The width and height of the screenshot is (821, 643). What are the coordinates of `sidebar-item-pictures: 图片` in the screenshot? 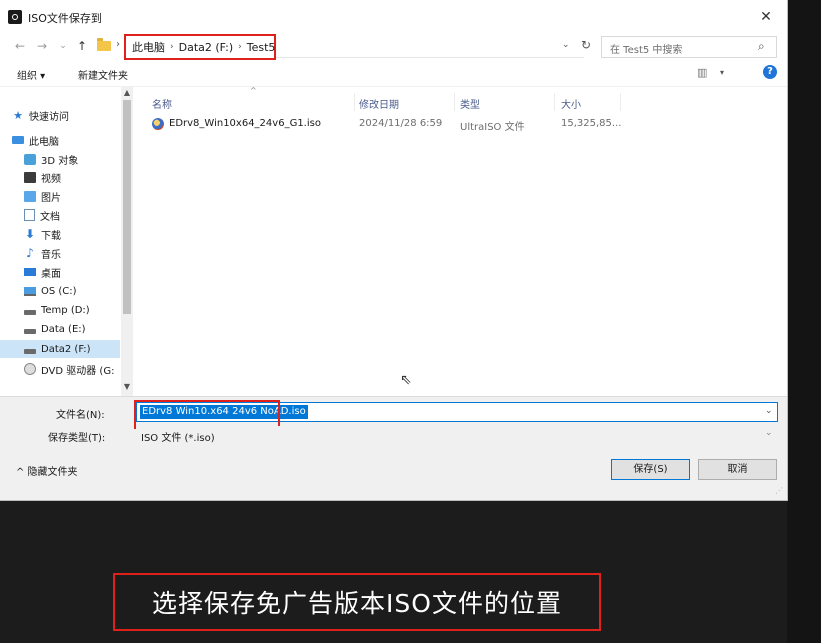 It's located at (42, 196).